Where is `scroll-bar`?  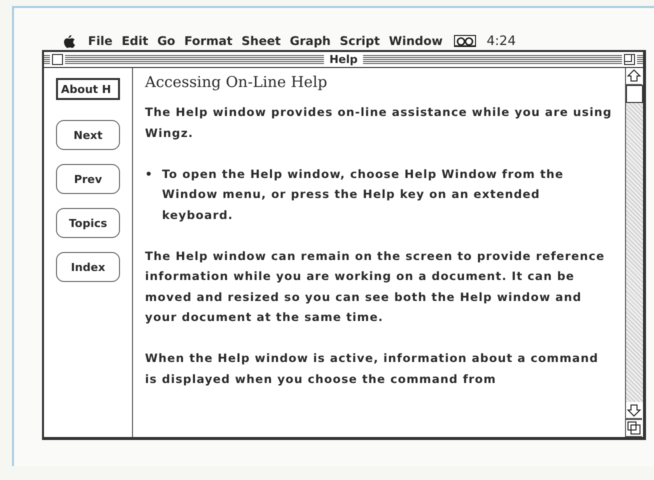
scroll-bar is located at coordinates (634, 252).